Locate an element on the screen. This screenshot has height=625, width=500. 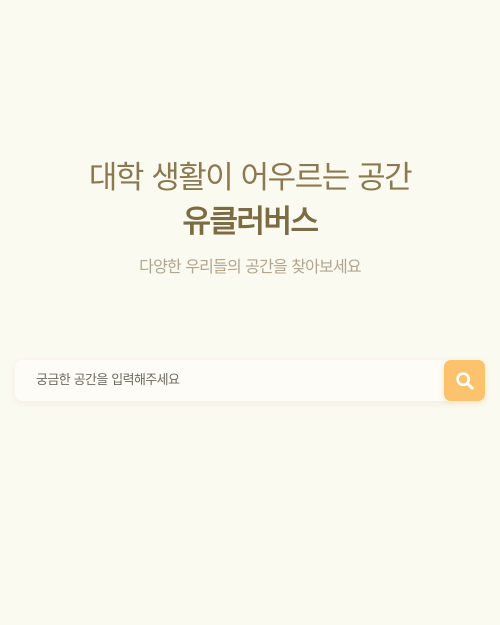
brand-name: 유클러버스 is located at coordinates (250, 222).